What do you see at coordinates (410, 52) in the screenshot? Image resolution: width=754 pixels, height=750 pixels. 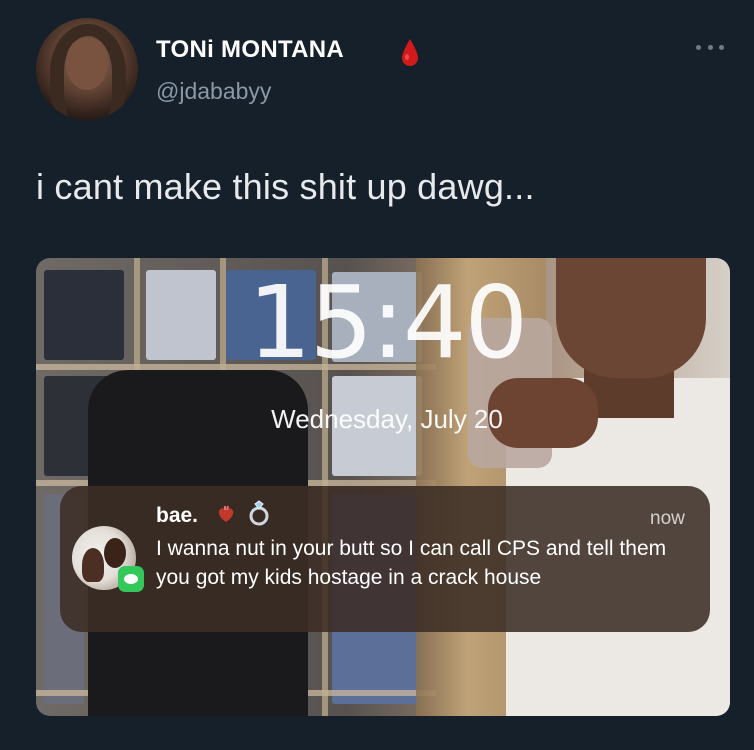 I see `blood-drop-icon` at bounding box center [410, 52].